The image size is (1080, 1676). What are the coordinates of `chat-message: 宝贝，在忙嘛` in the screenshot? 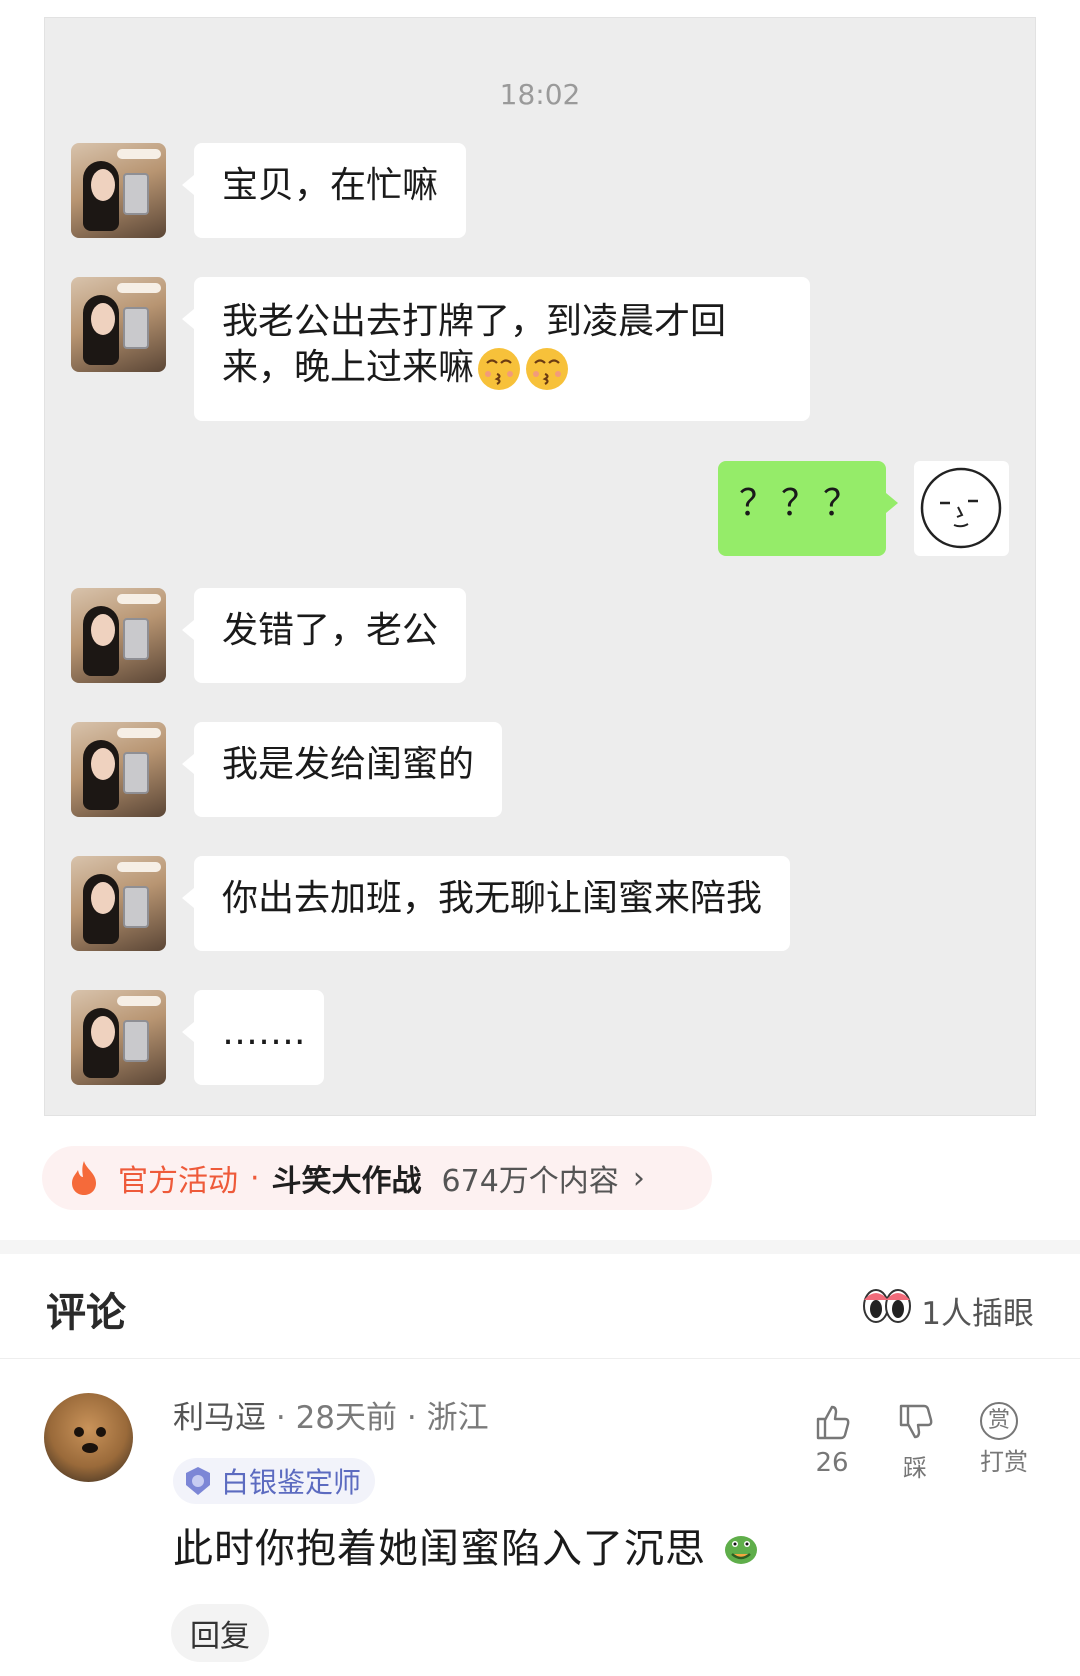 It's located at (269, 190).